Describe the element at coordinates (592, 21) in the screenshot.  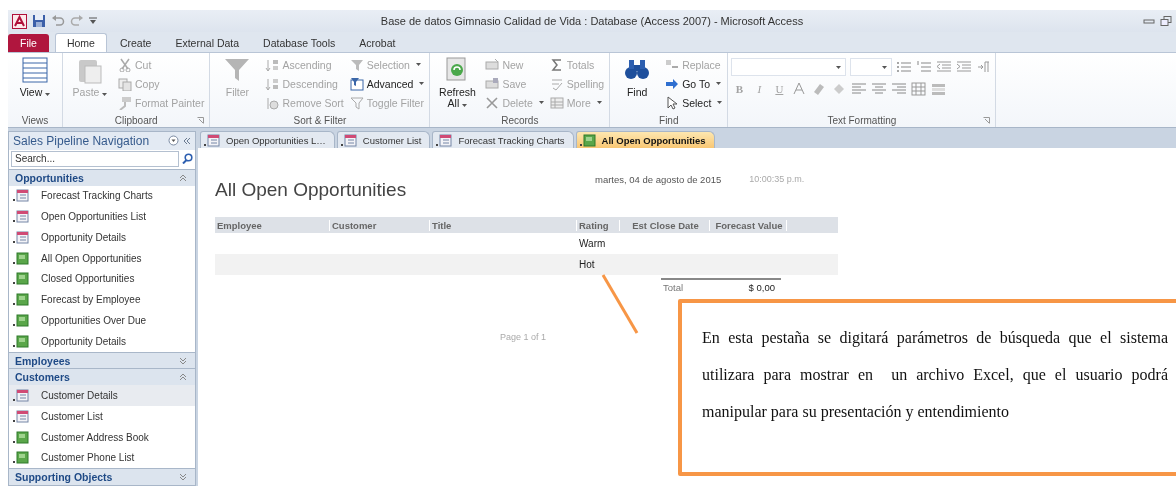
I see `window-title: Base de datos Gimnasio Calidad de Vida : Database (Access 2007) - Microsoft Access` at that location.